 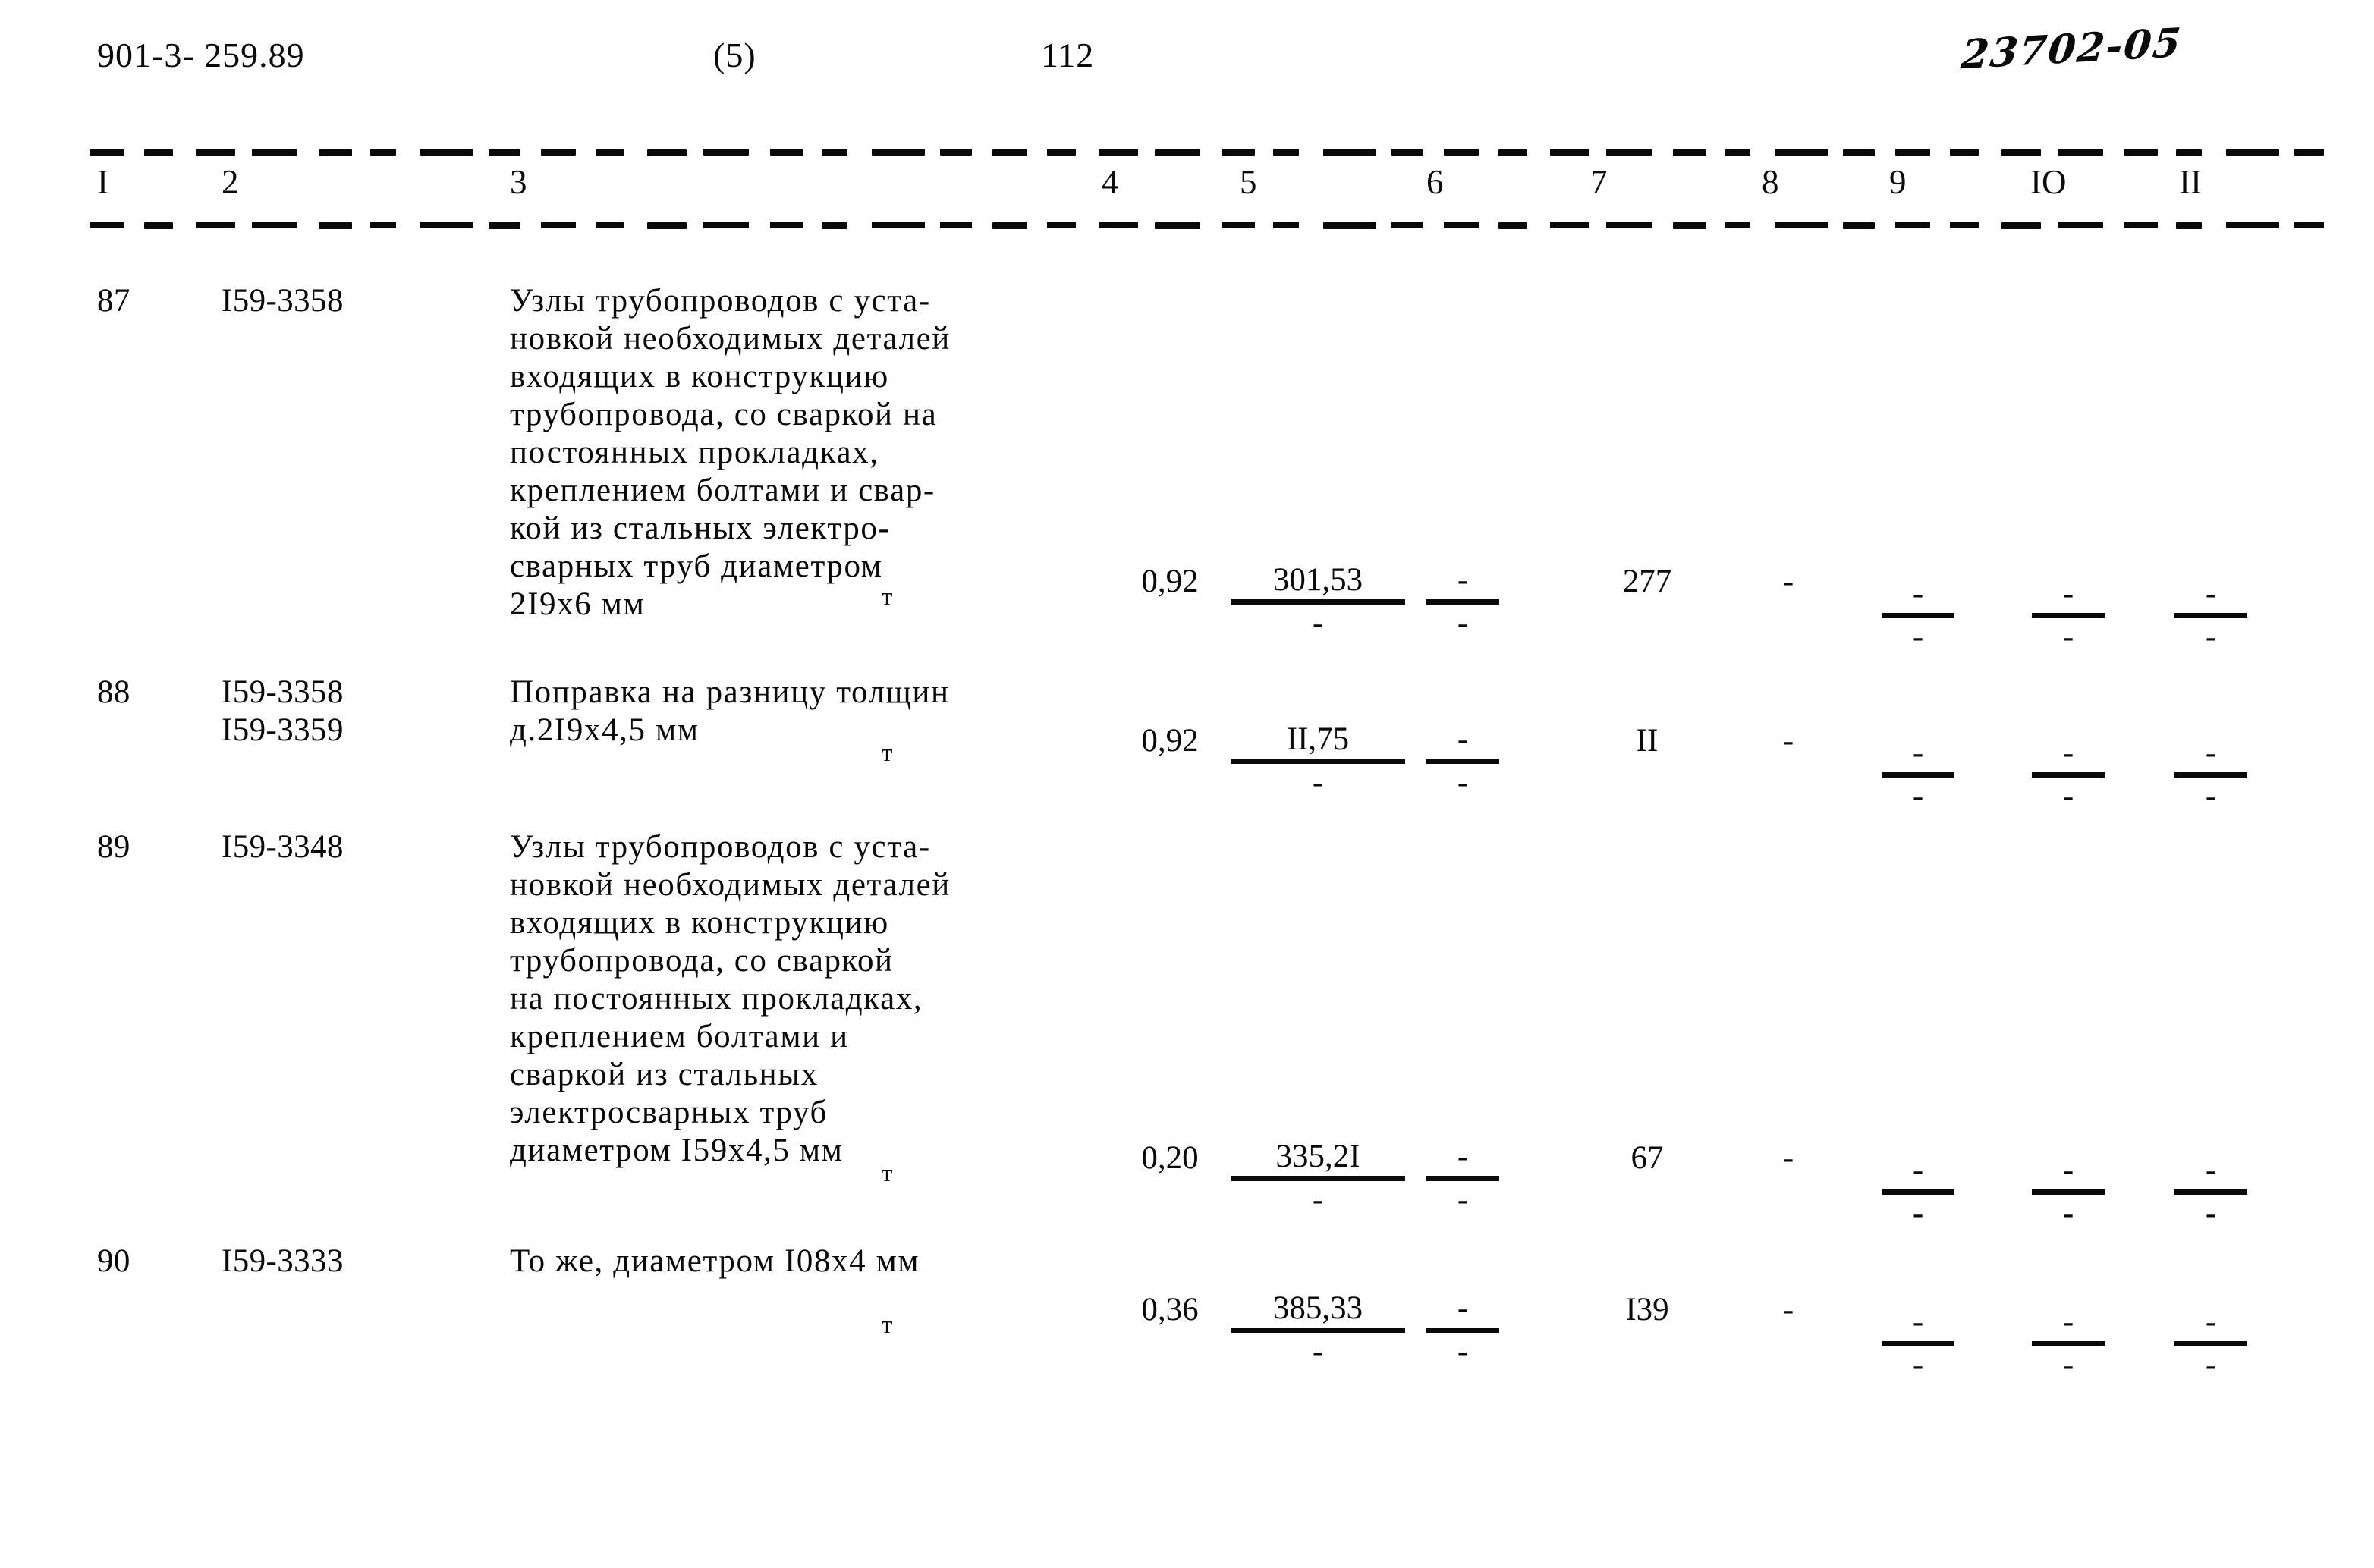 What do you see at coordinates (283, 301) in the screenshot?
I see `row-code: I59-3358` at bounding box center [283, 301].